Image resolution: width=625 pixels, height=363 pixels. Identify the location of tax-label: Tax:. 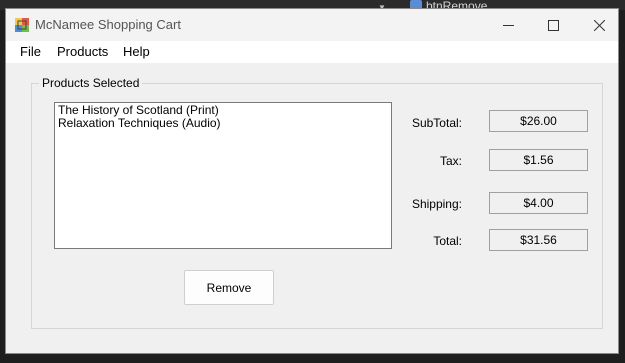
(450, 161).